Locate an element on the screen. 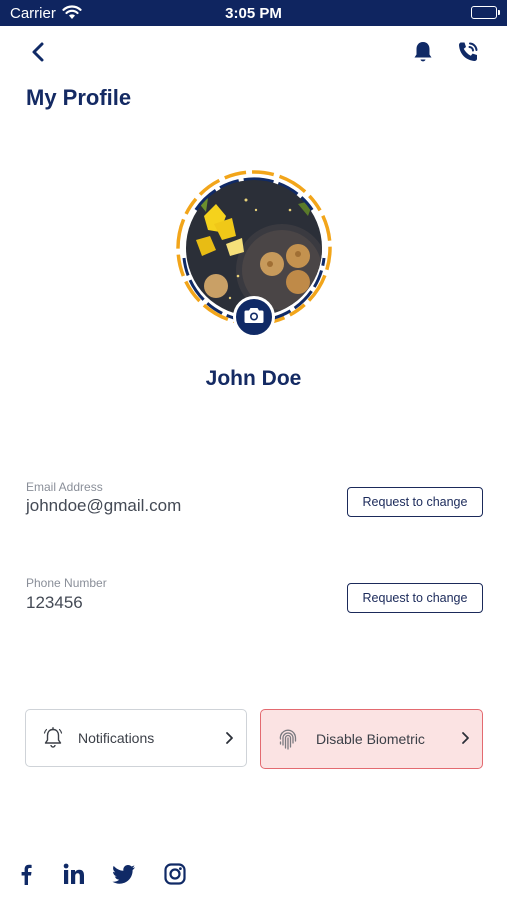 Image resolution: width=507 pixels, height=900 pixels. camera-icon is located at coordinates (254, 317).